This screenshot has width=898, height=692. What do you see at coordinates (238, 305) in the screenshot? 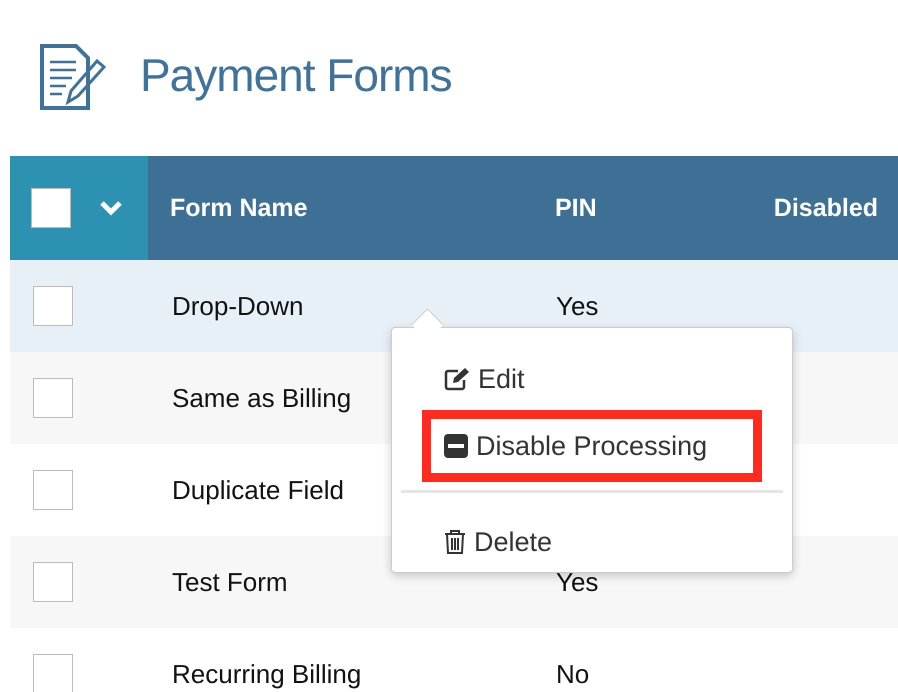
I see `table-cell: Drop-Down` at bounding box center [238, 305].